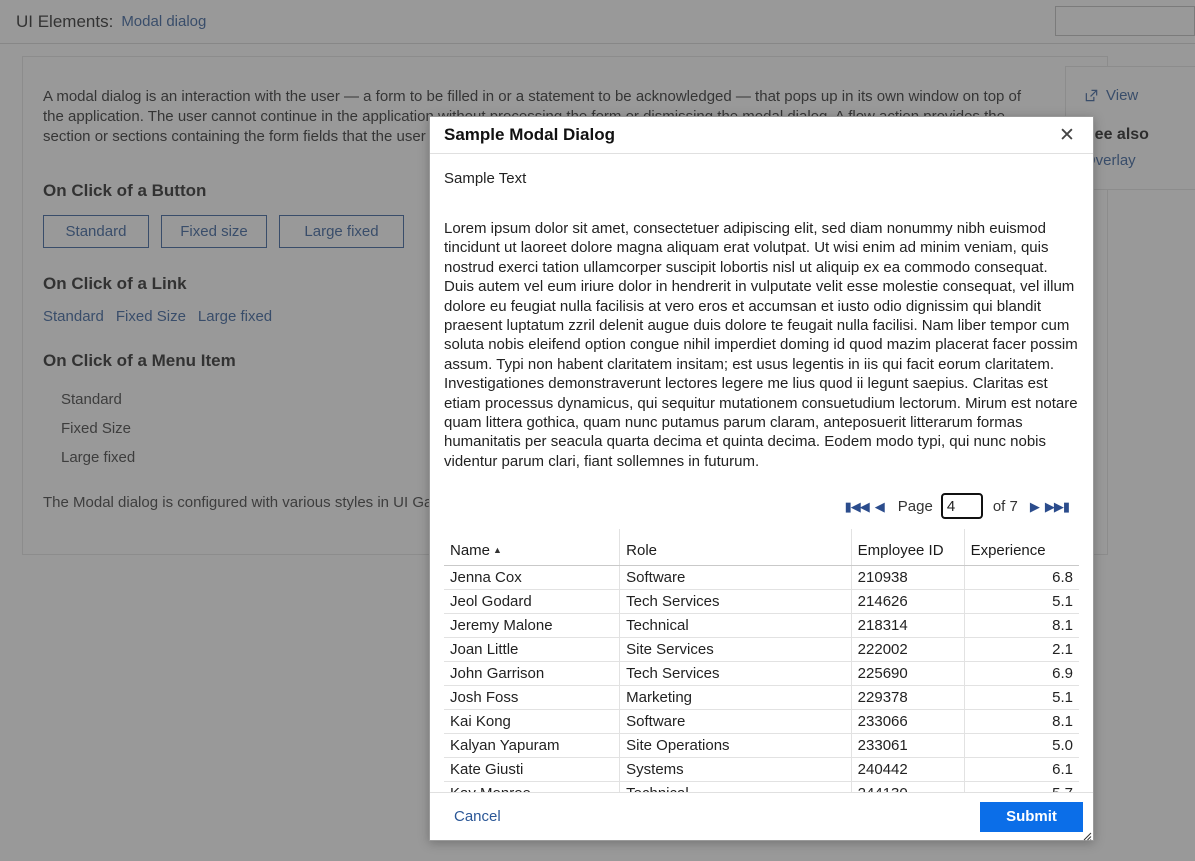 The height and width of the screenshot is (861, 1195). Describe the element at coordinates (907, 577) in the screenshot. I see `cell-employee-id: 210938` at that location.